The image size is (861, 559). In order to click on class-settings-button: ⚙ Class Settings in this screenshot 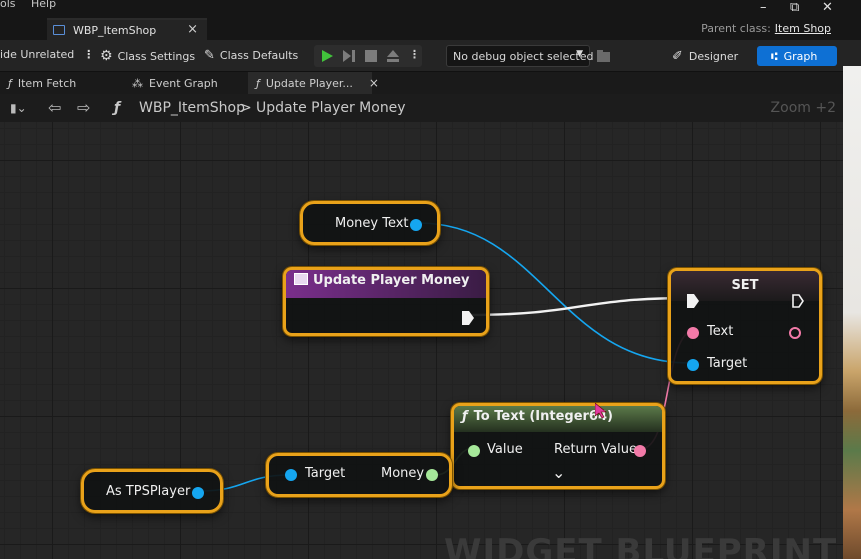, I will do `click(147, 56)`.